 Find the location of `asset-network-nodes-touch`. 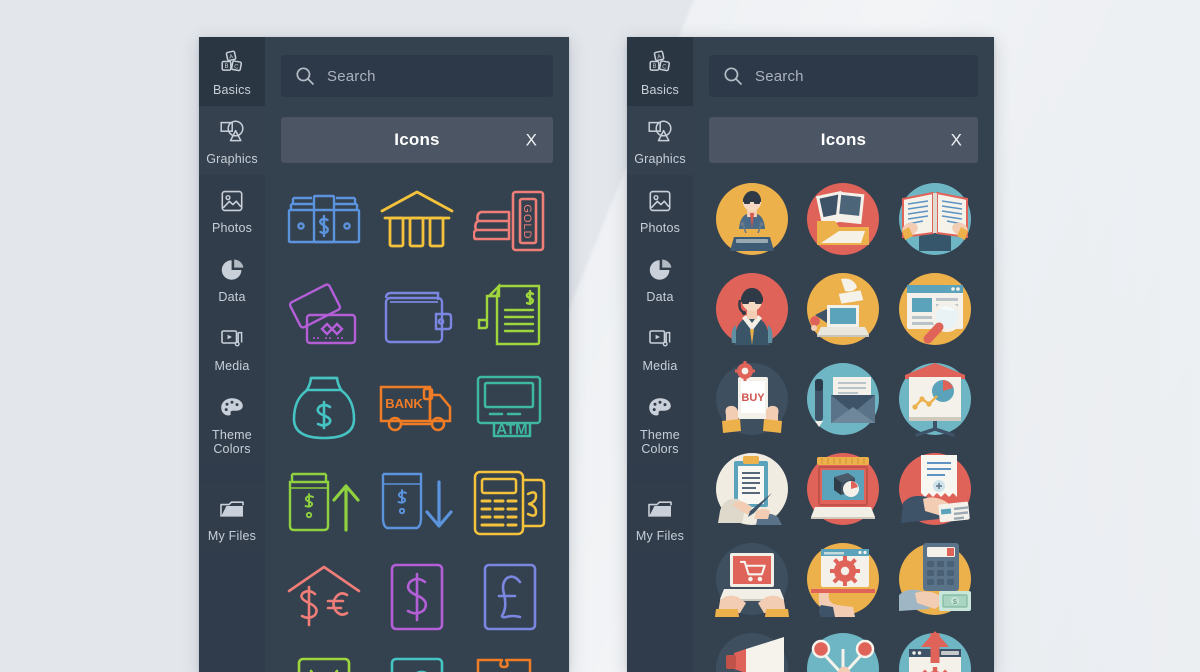

asset-network-nodes-touch is located at coordinates (844, 649).